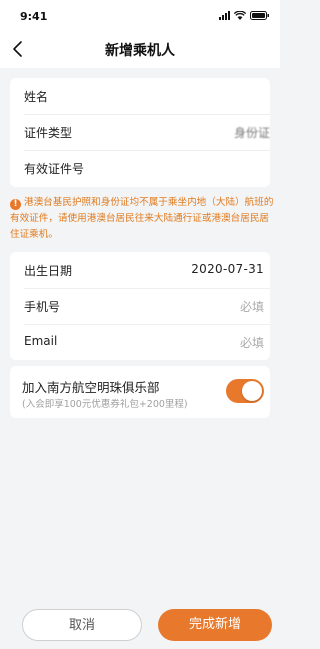 This screenshot has height=649, width=320. I want to click on signal-icon, so click(224, 15).